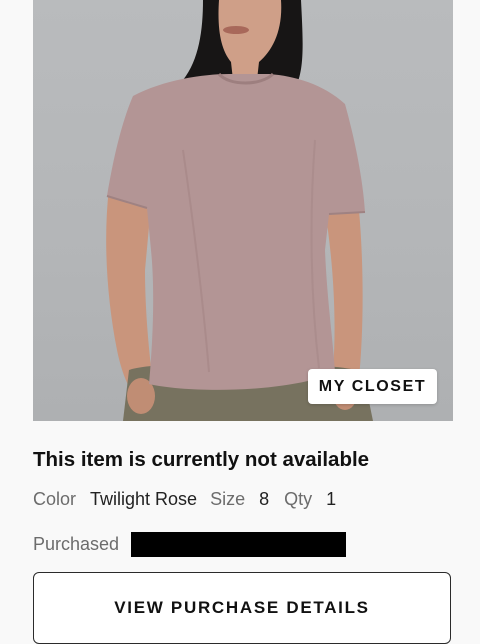  Describe the element at coordinates (239, 544) in the screenshot. I see `redacted-purchase-date` at that location.